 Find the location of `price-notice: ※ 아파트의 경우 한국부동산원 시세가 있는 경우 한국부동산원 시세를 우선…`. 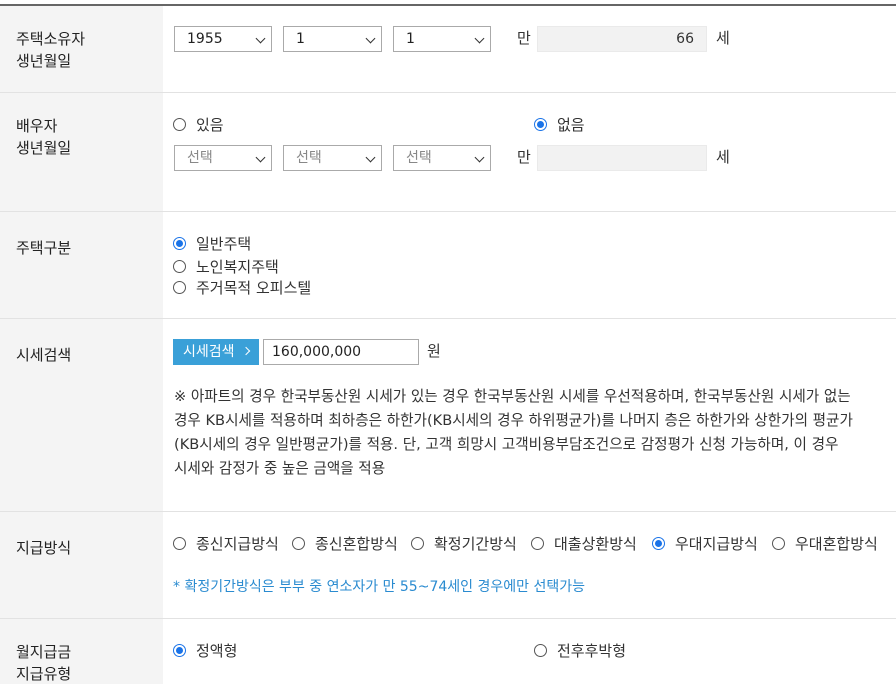

price-notice: ※ 아파트의 경우 한국부동산원 시세가 있는 경우 한국부동산원 시세를 우선… is located at coordinates (534, 433).